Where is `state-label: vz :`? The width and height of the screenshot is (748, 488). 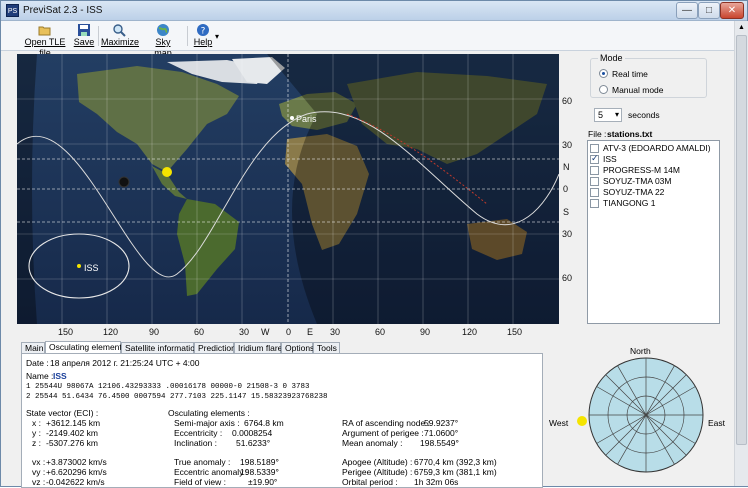 state-label: vz : is located at coordinates (39, 482).